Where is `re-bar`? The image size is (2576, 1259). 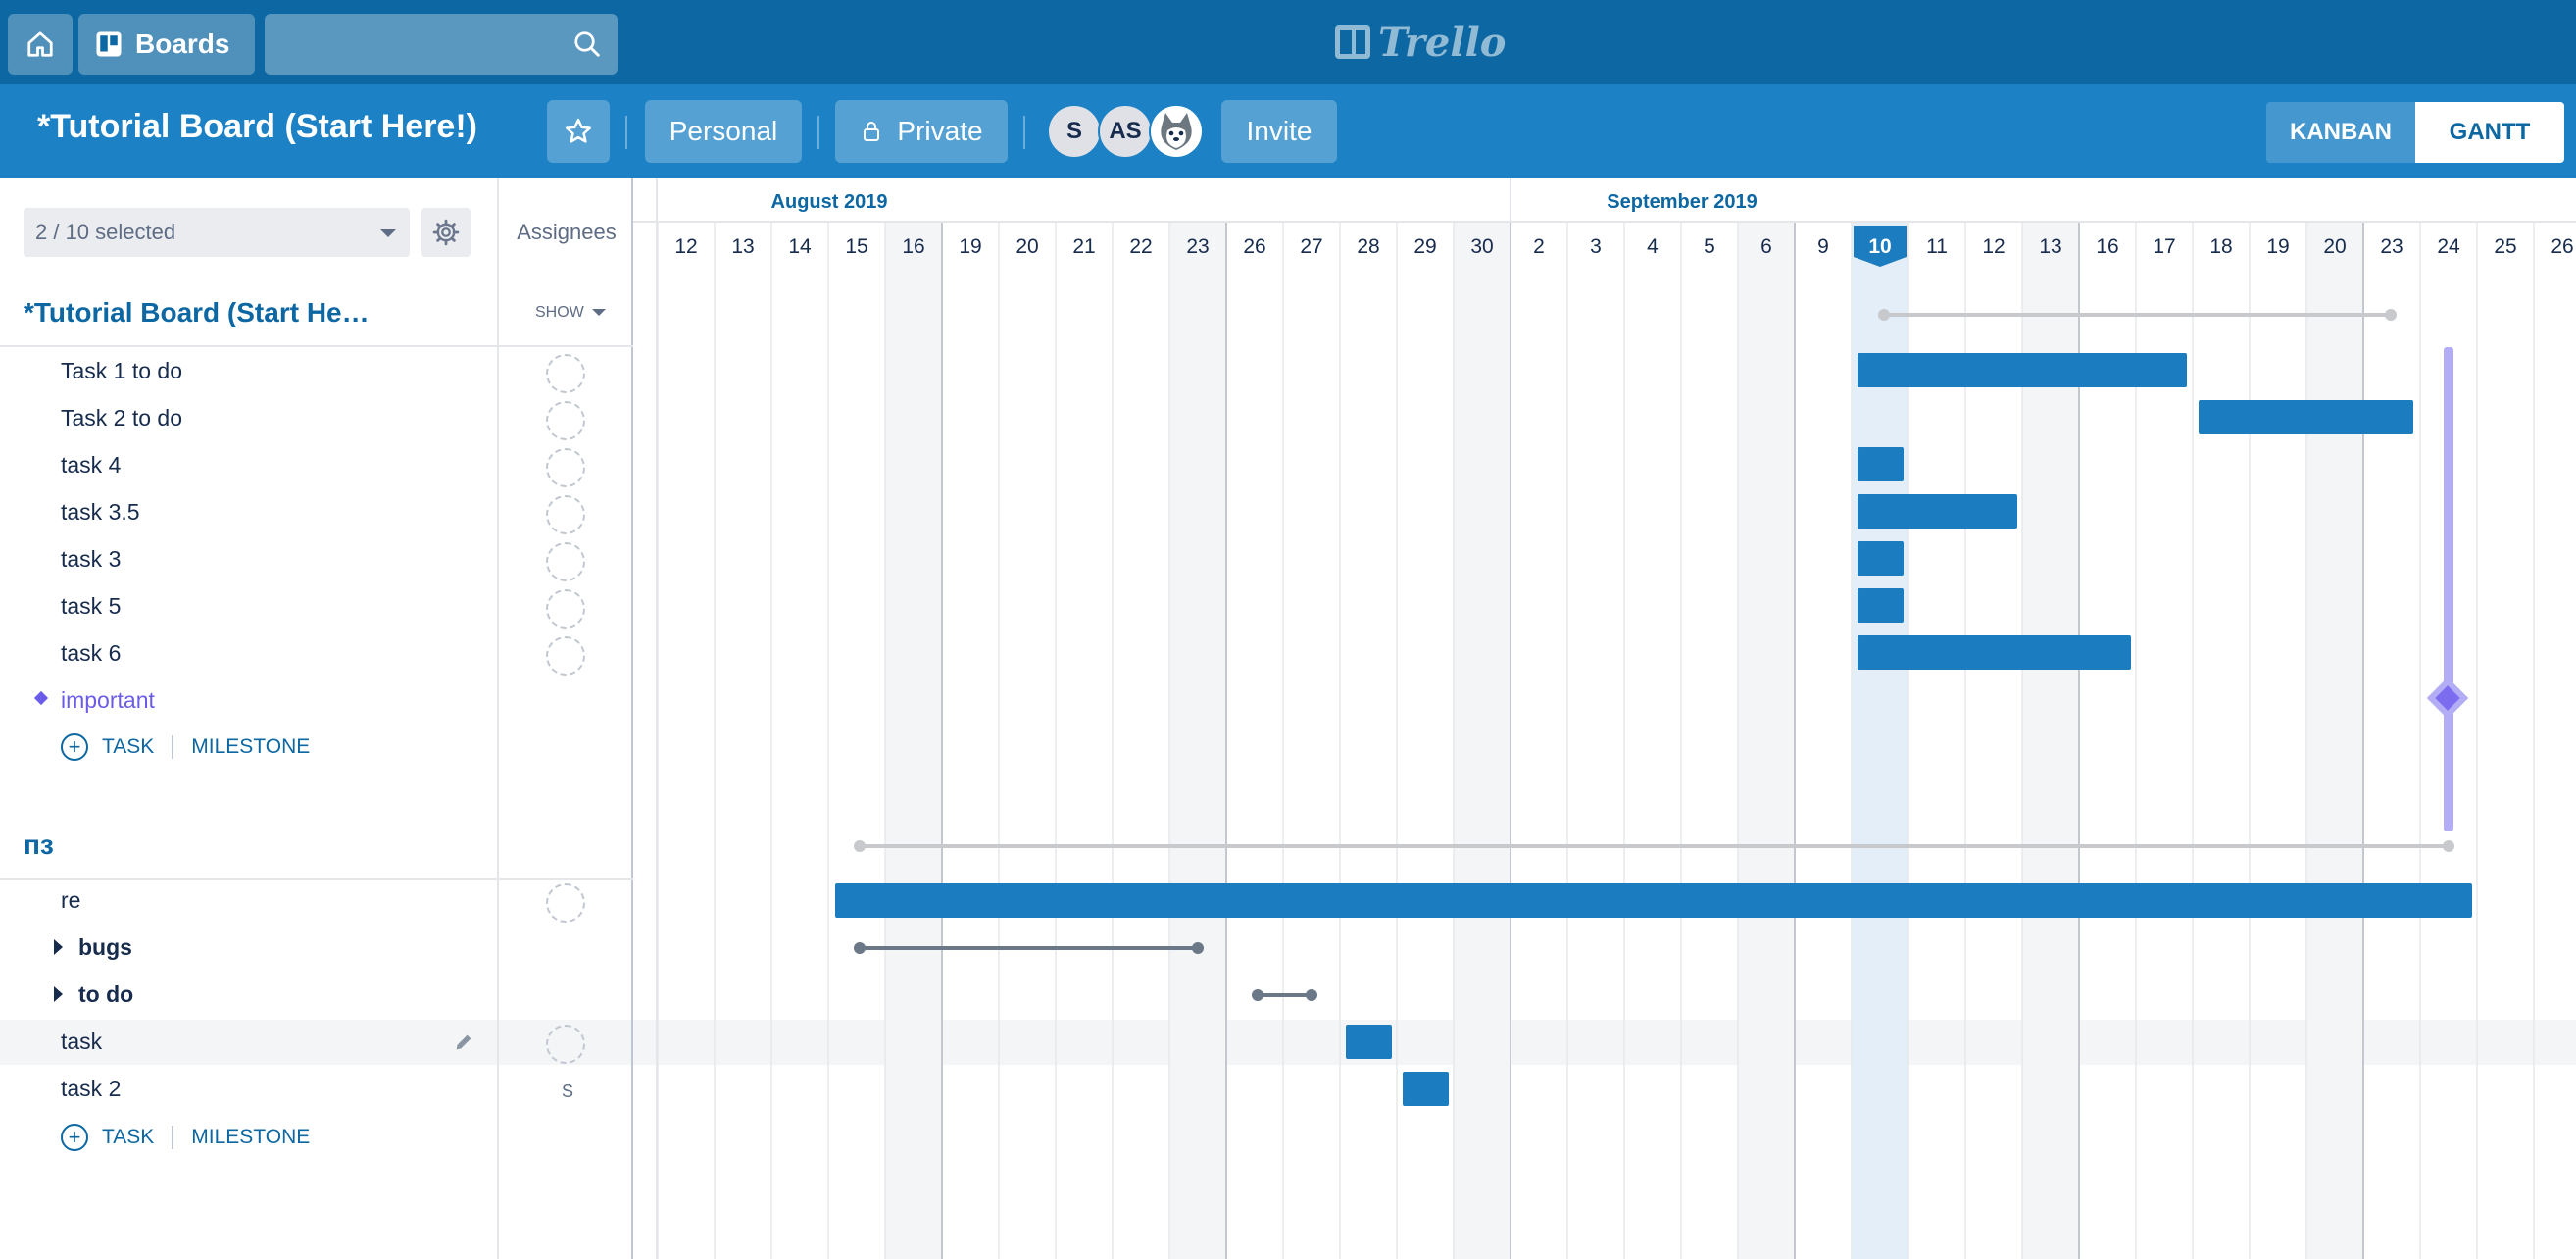
re-bar is located at coordinates (1653, 900).